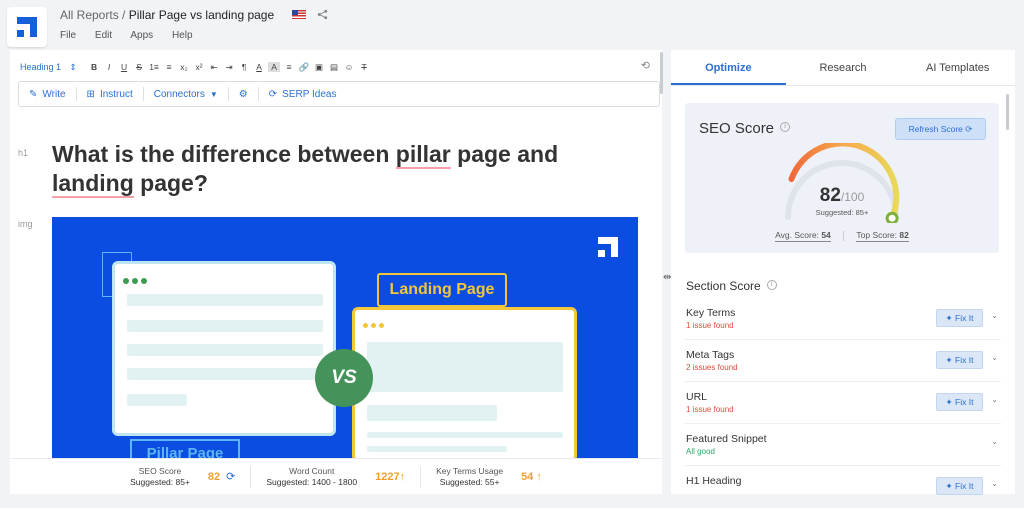 Image resolution: width=1024 pixels, height=508 pixels. What do you see at coordinates (103, 35) in the screenshot?
I see `menu-edit: Edit` at bounding box center [103, 35].